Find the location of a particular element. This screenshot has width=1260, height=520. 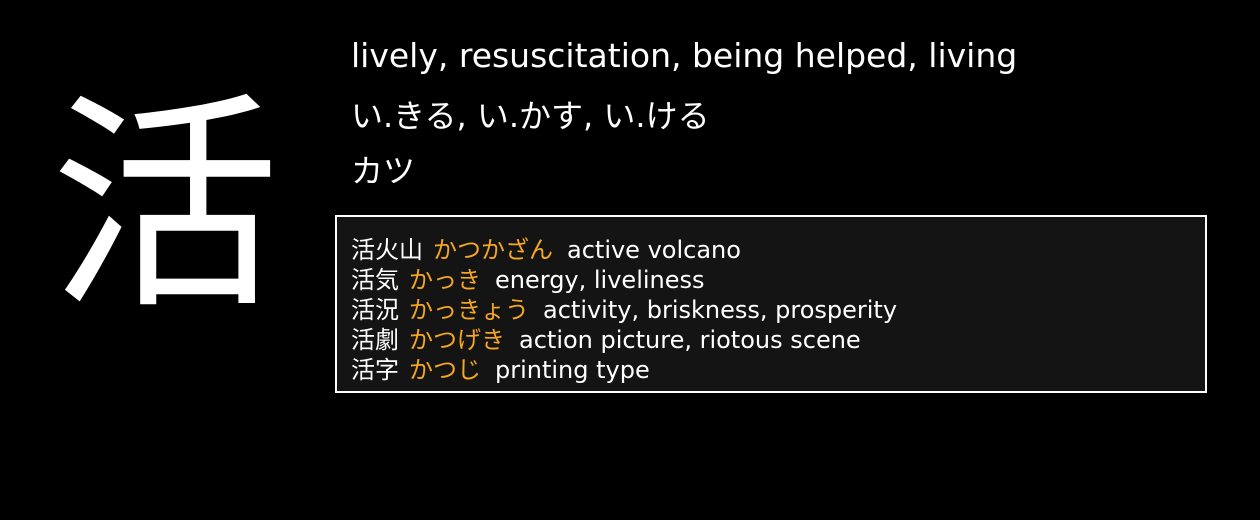

vocabulary-reading: かっきょう is located at coordinates (469, 310).